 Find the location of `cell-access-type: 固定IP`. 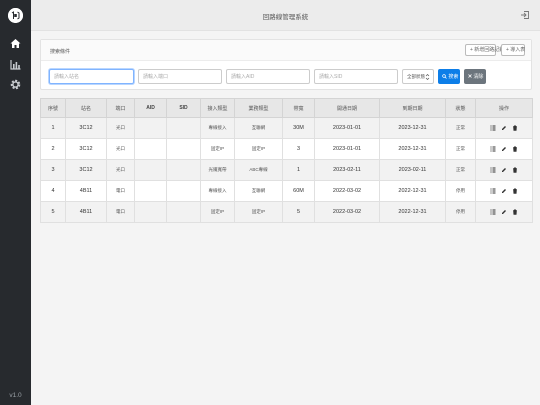

cell-access-type: 固定IP is located at coordinates (217, 149).